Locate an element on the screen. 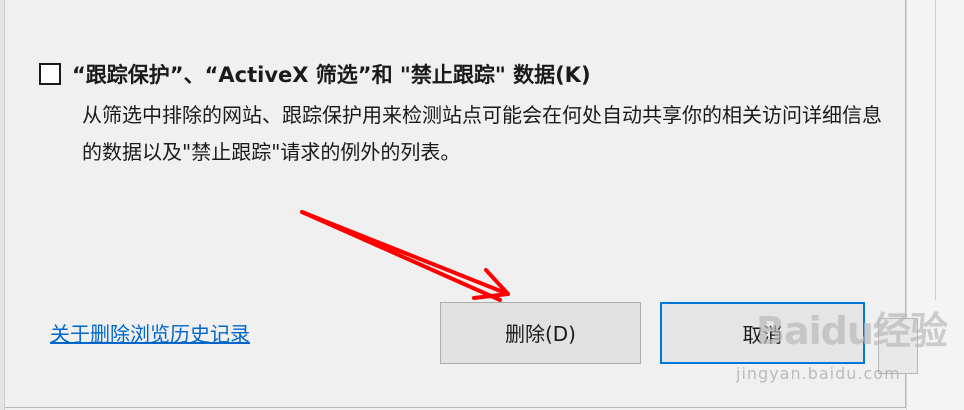 Image resolution: width=964 pixels, height=410 pixels. baidu-jingyan-watermark: Baidu经验 jingyan.baidu.com is located at coordinates (842, 350).